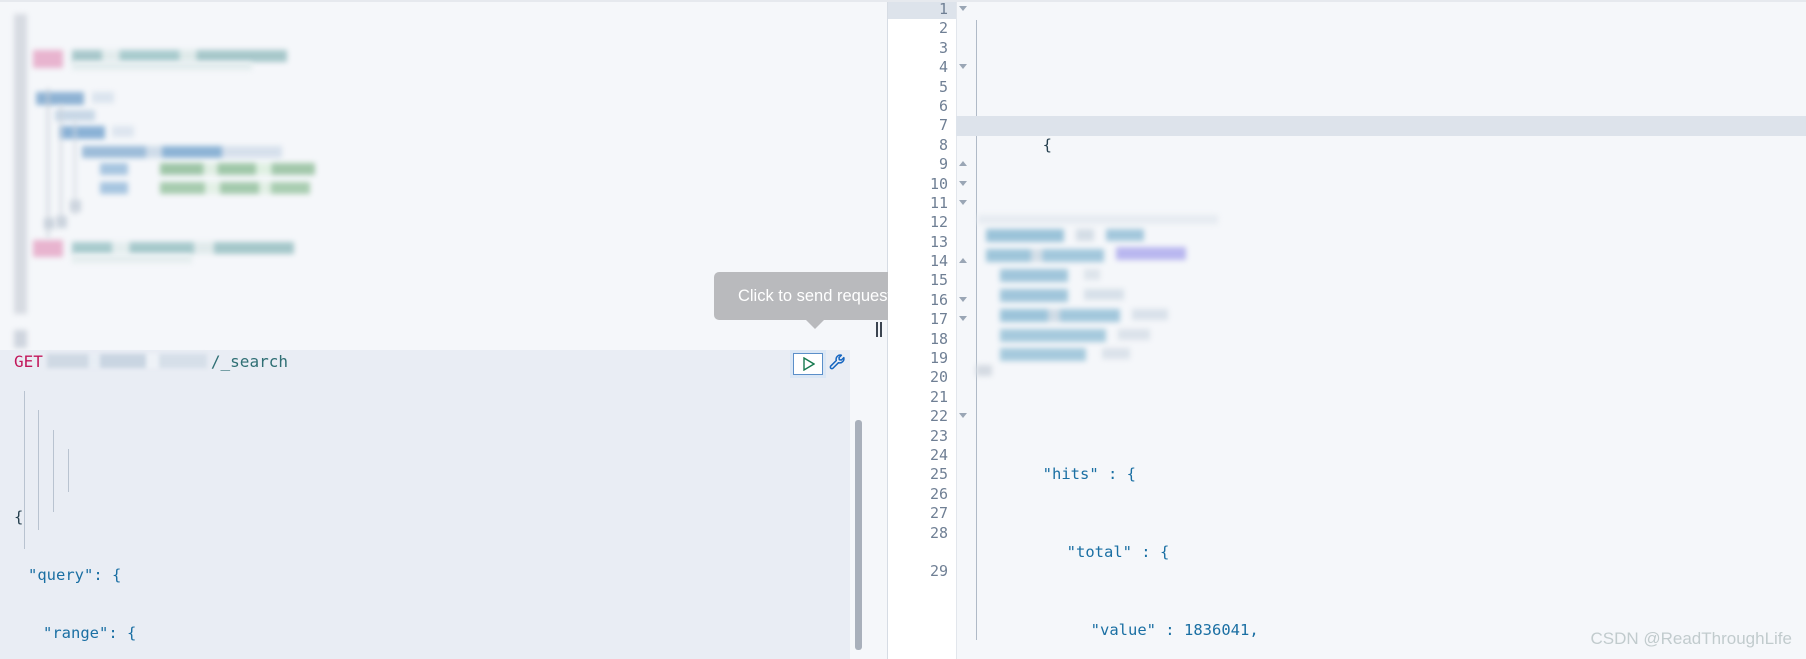 Image resolution: width=1806 pixels, height=659 pixels. I want to click on send-request-tooltip: Click to send request, so click(801, 300).